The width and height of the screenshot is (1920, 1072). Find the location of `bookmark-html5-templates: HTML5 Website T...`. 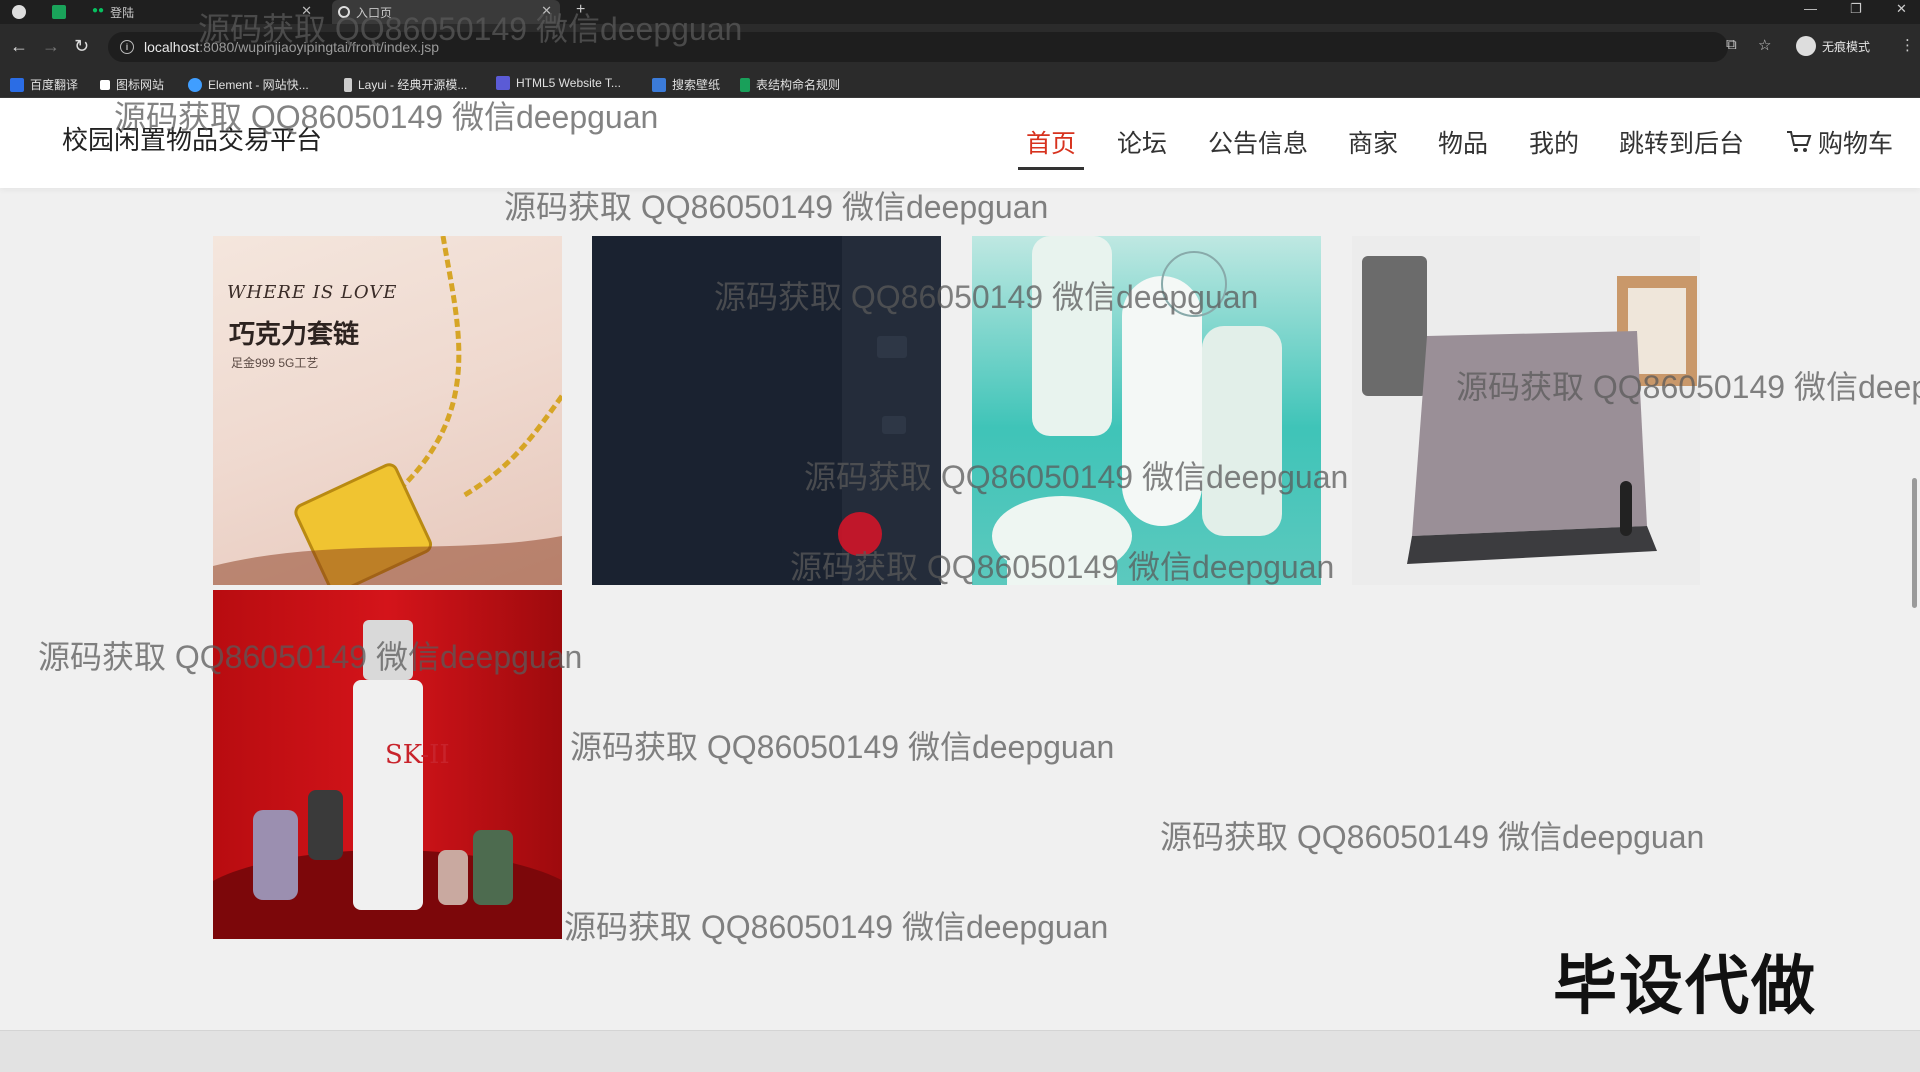

bookmark-html5-templates: HTML5 Website T... is located at coordinates (558, 83).